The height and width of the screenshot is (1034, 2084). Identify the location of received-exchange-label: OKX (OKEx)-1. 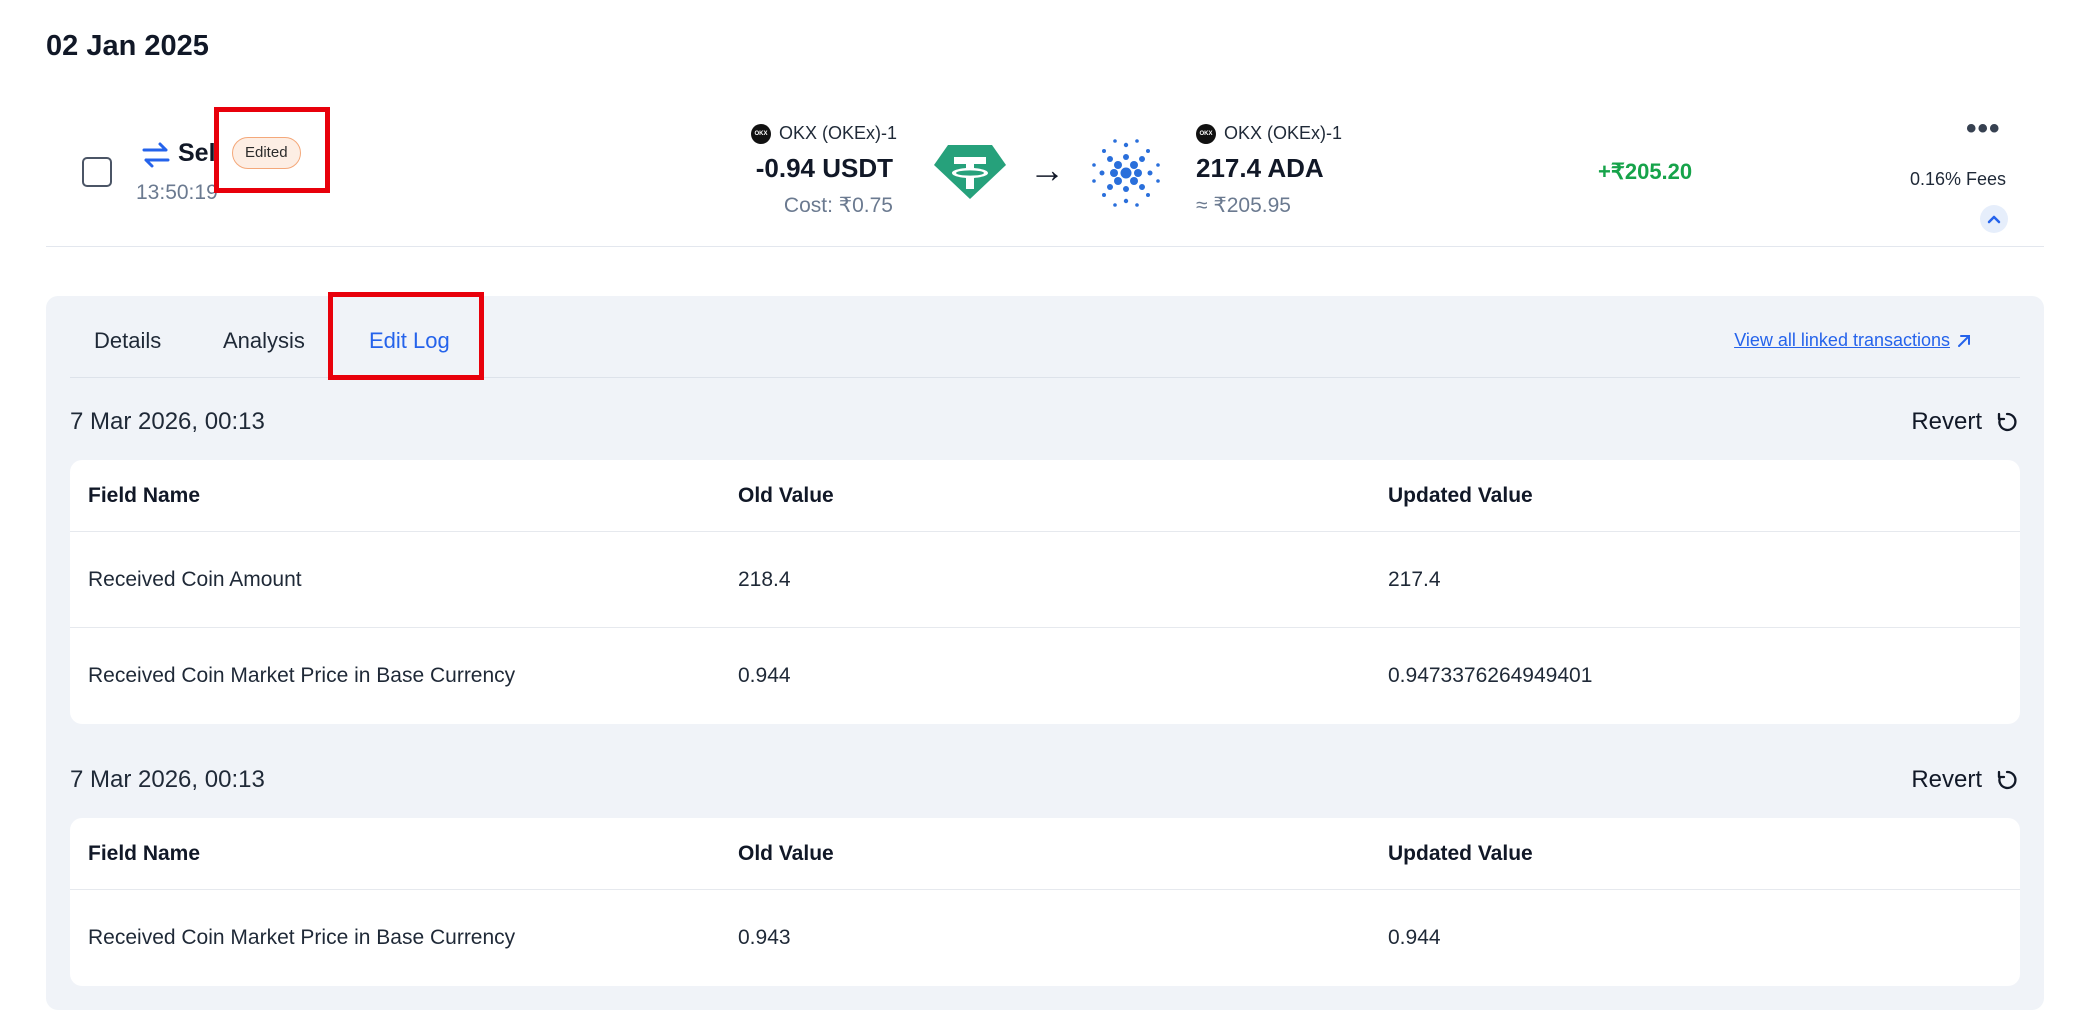
(1283, 133).